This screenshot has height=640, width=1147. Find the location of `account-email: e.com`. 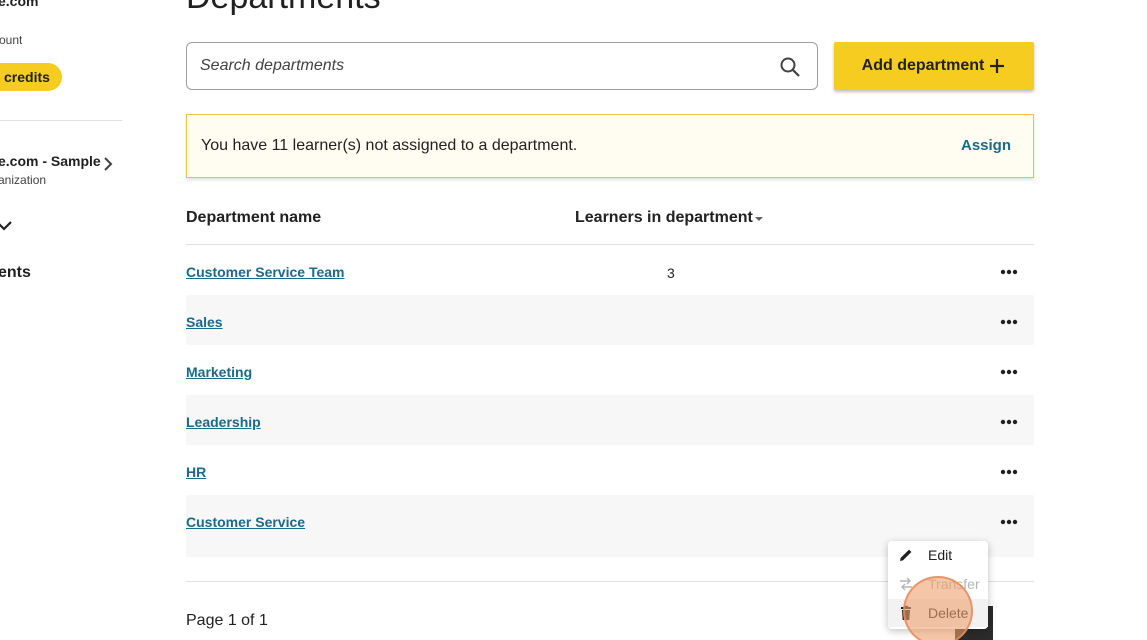

account-email: e.com is located at coordinates (19, 4).